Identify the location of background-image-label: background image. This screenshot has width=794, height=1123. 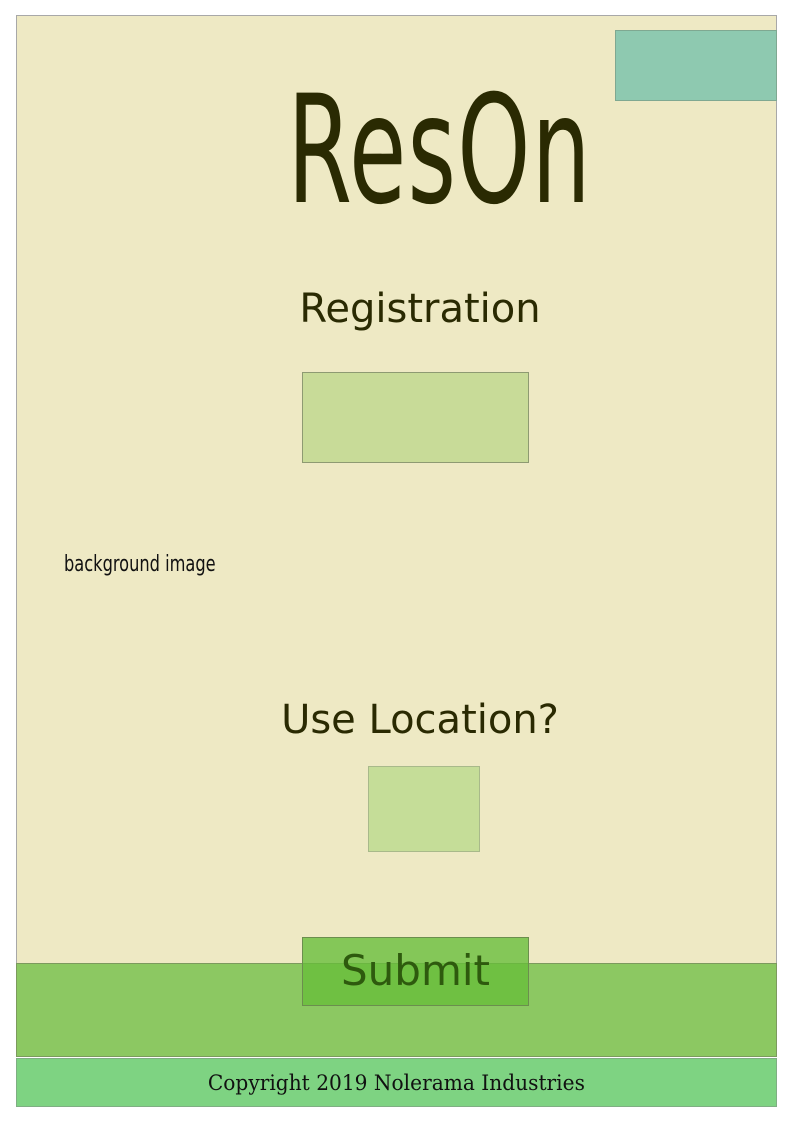
(140, 564).